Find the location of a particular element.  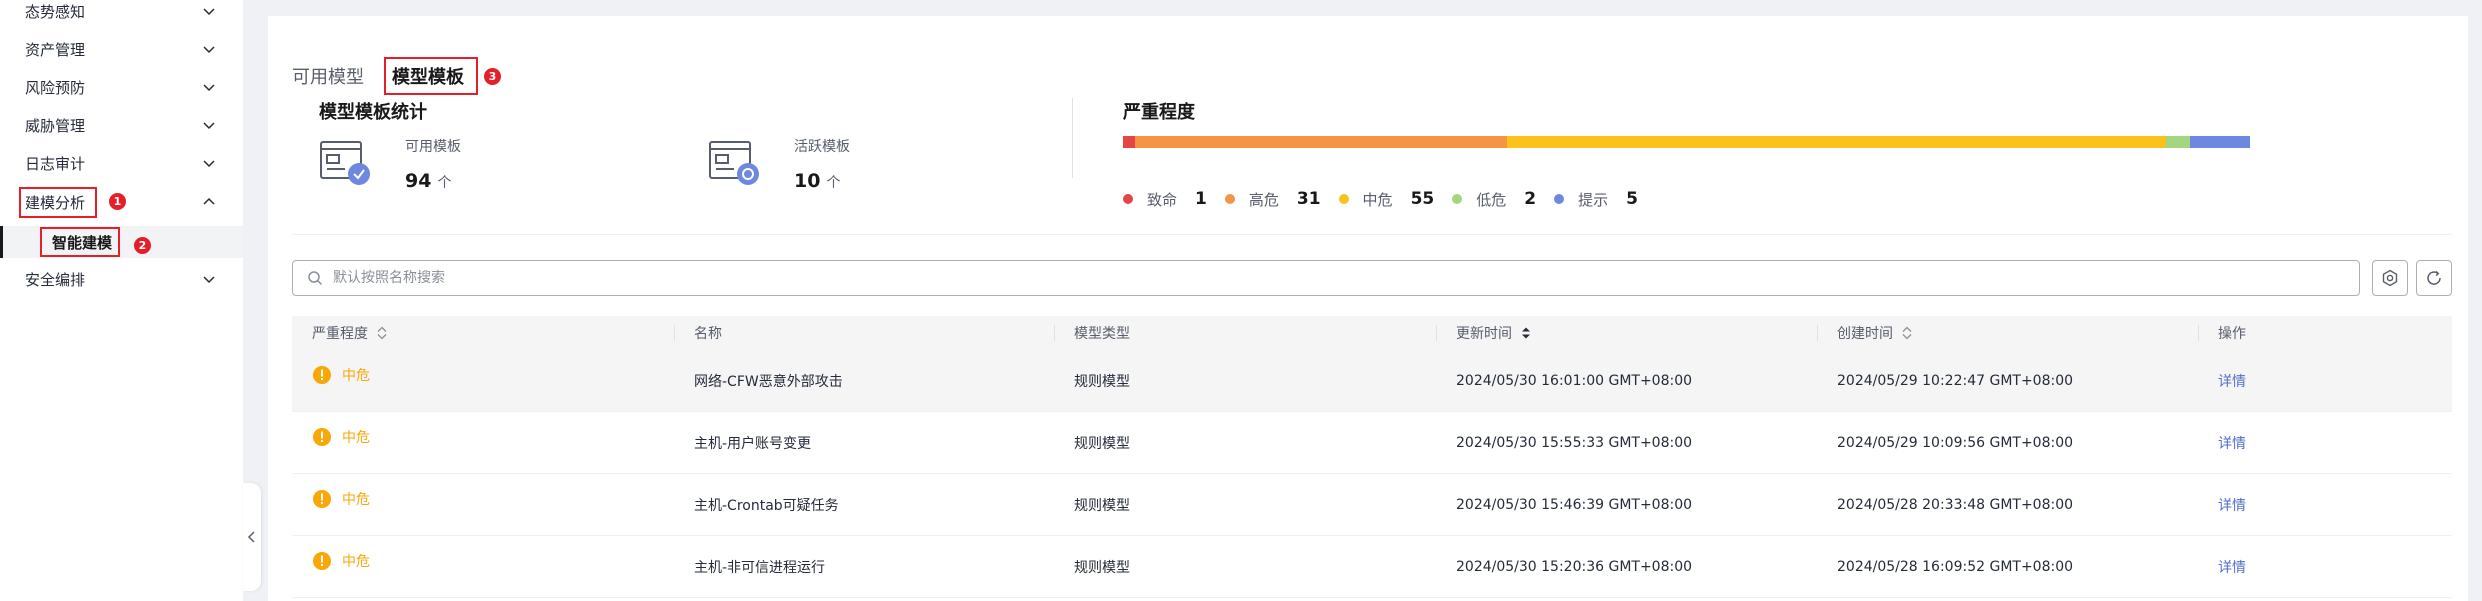

created-cell: 2024/05/29 10:09:56 GMT+08:00 is located at coordinates (1955, 443).